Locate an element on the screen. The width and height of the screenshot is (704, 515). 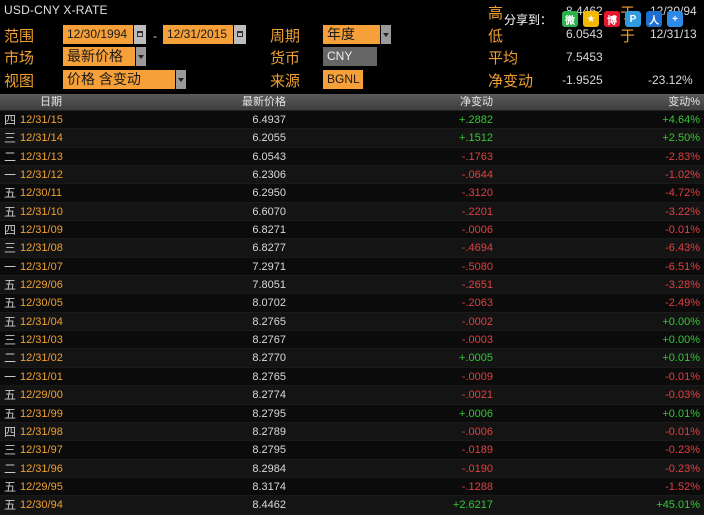
market-select: 最新价格 is located at coordinates (99, 56).